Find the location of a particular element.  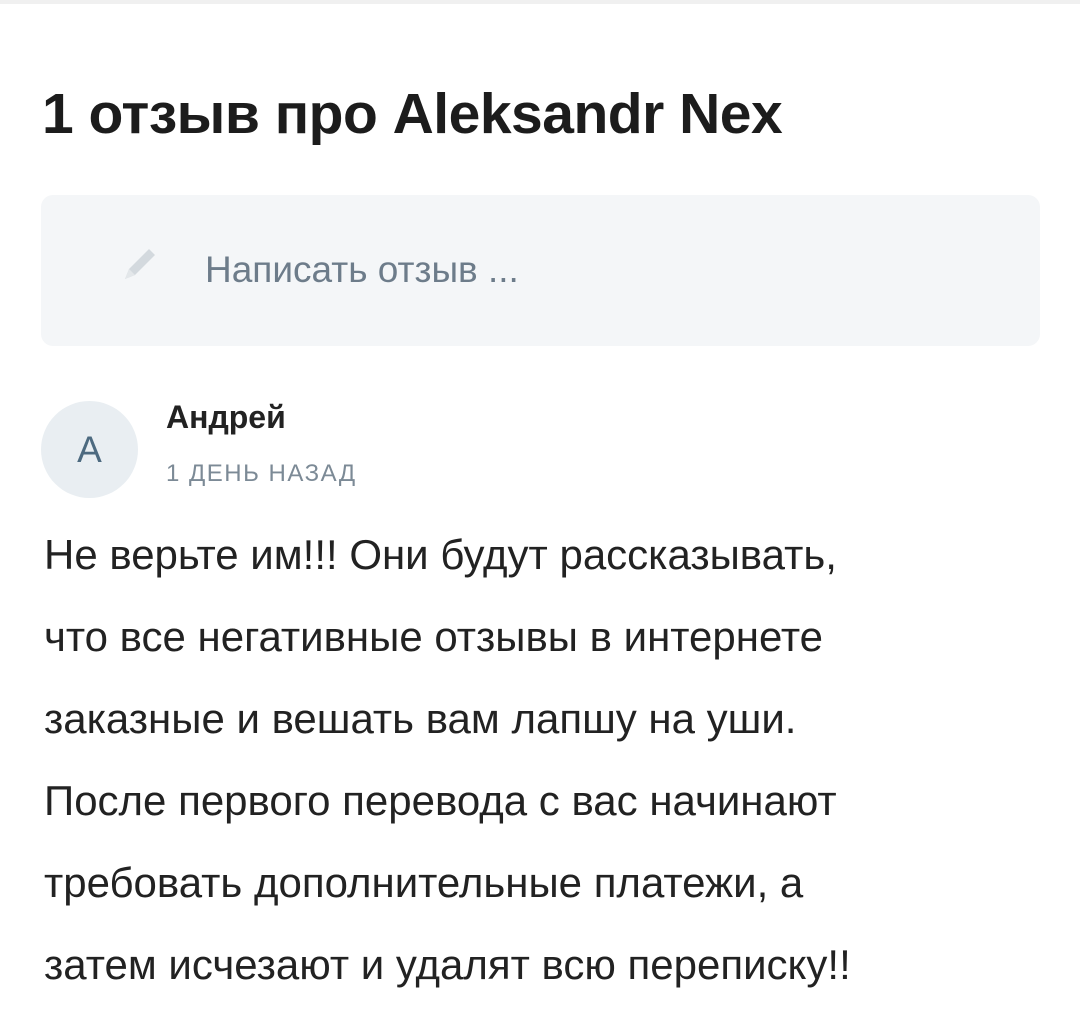

review-date: 1 ДЕНЬ НАЗАД is located at coordinates (261, 473).